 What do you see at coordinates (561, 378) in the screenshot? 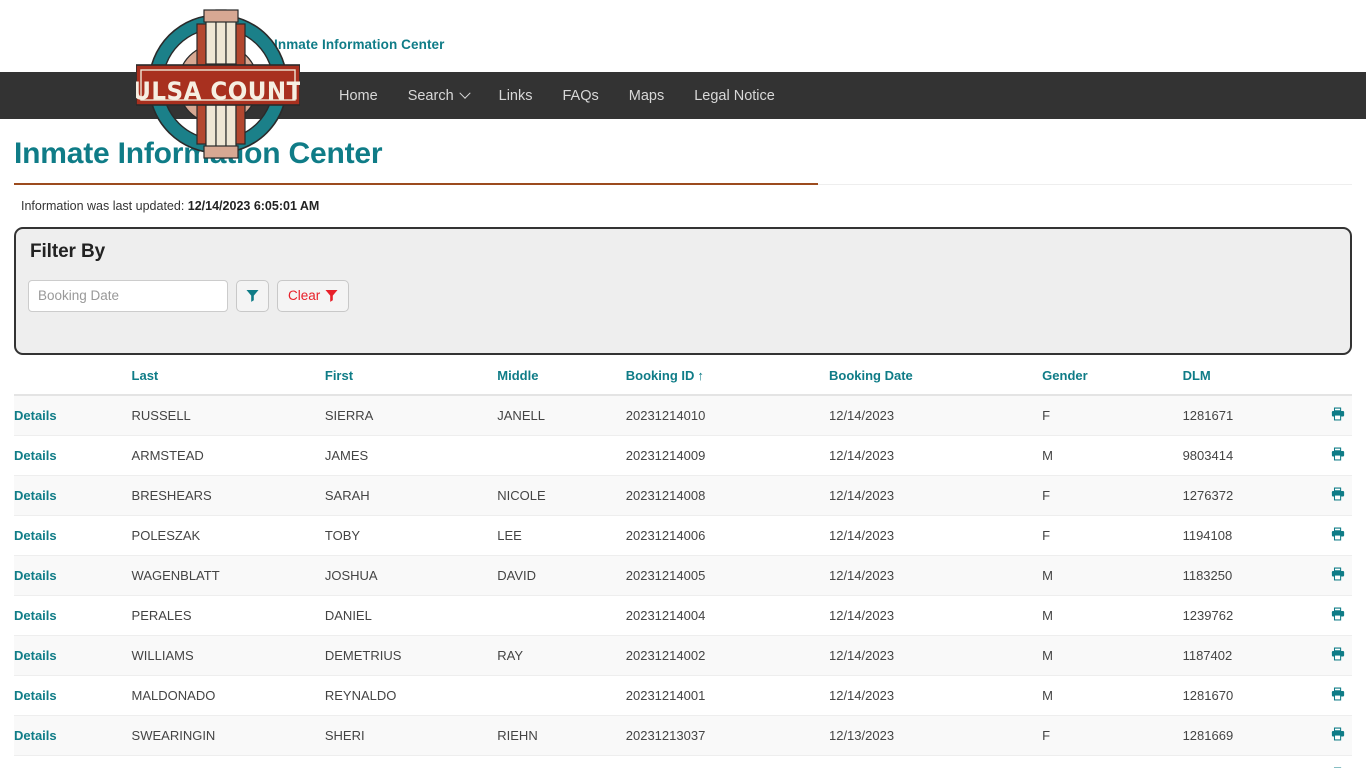
I see `column-header-middle: Middle` at bounding box center [561, 378].